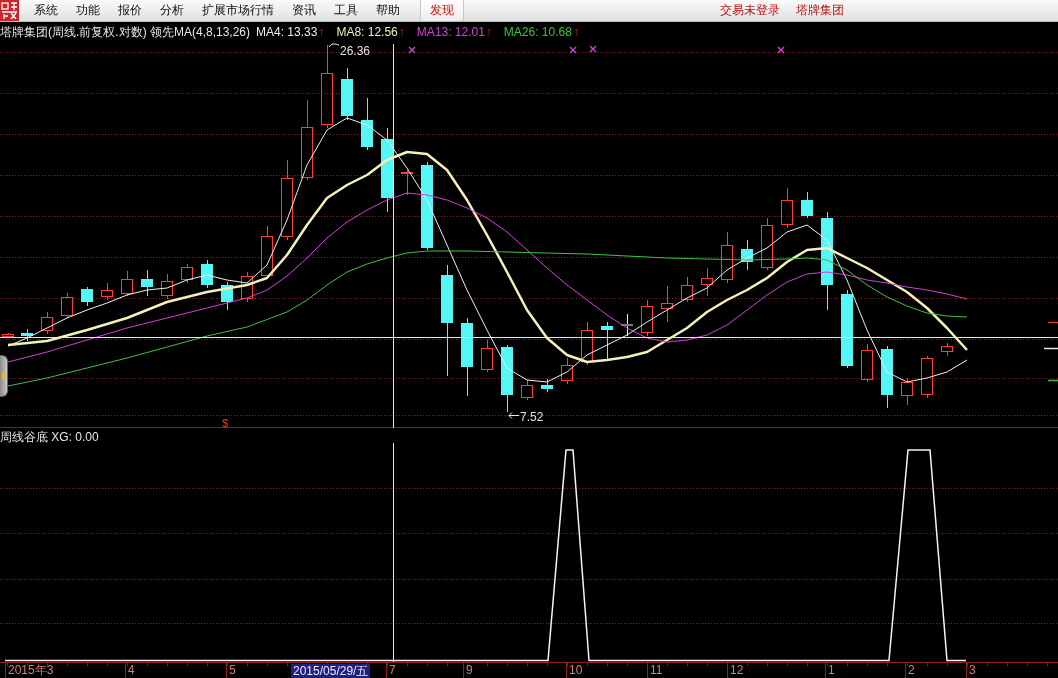 The image size is (1058, 678). Describe the element at coordinates (334, 45) in the screenshot. I see `leader-line` at that location.